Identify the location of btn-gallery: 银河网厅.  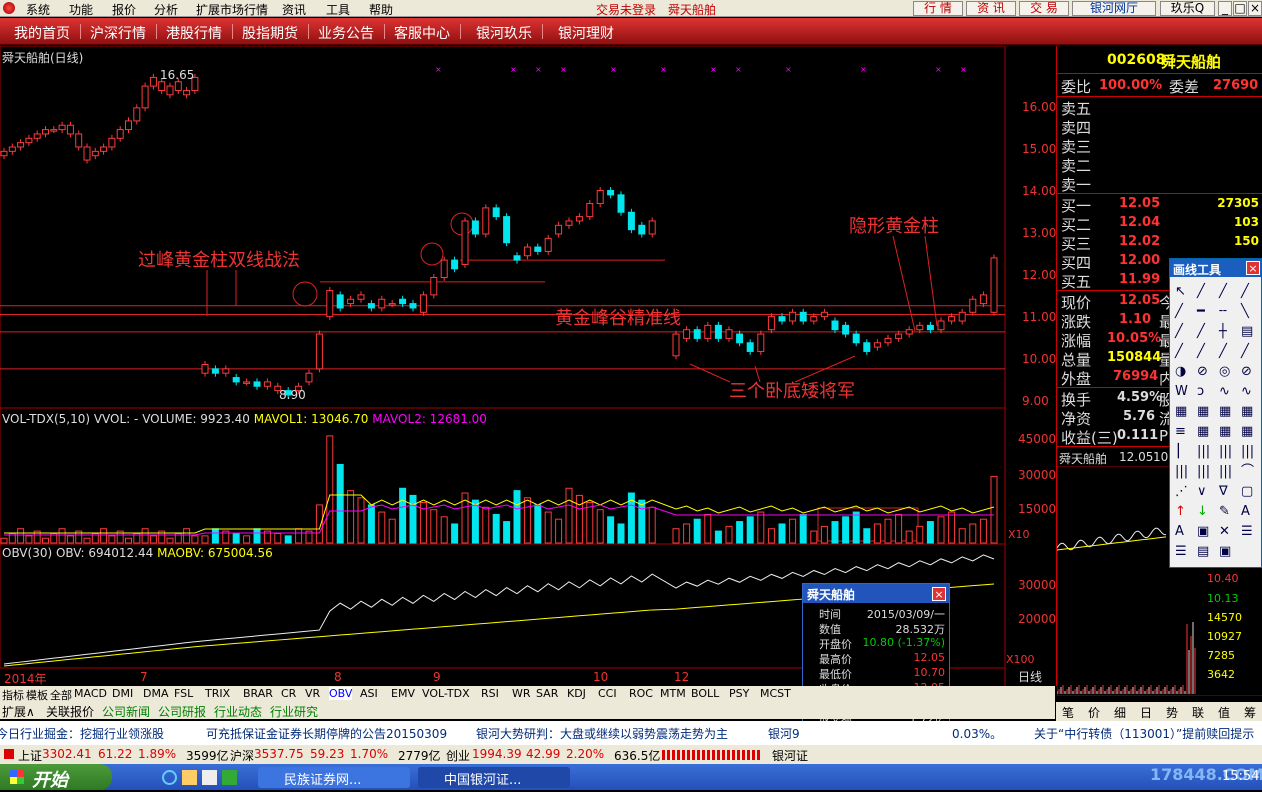
(1114, 8).